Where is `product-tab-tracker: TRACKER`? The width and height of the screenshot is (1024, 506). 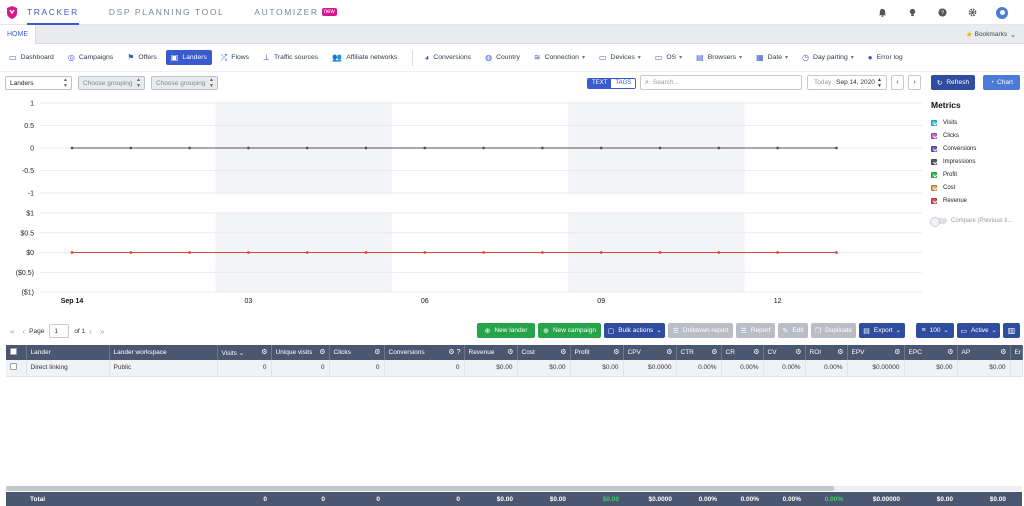
product-tab-tracker: TRACKER is located at coordinates (53, 12).